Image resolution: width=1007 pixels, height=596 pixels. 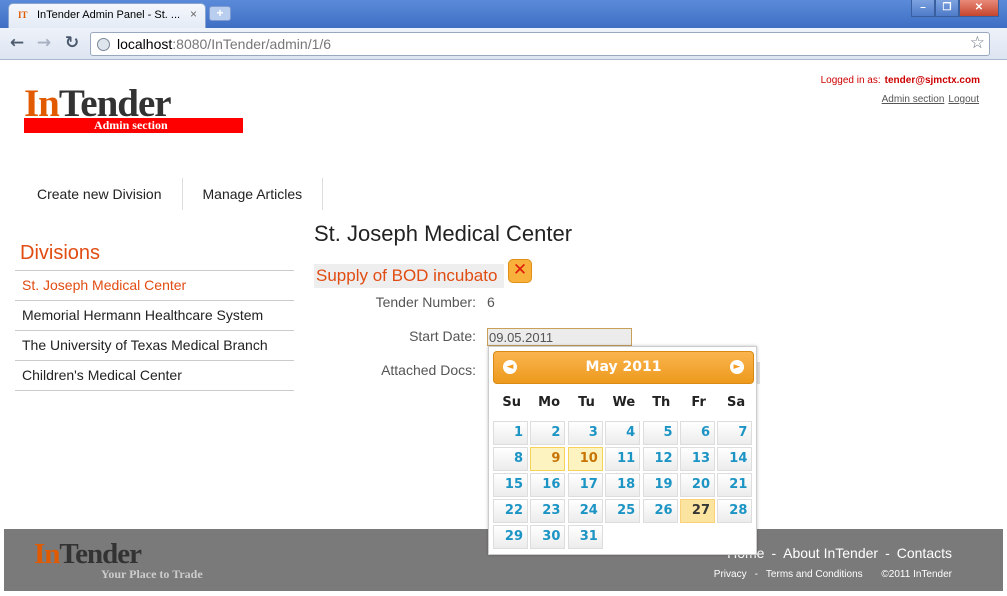 I want to click on login-status: Logged in as: tender@sjmctx.com, so click(x=900, y=80).